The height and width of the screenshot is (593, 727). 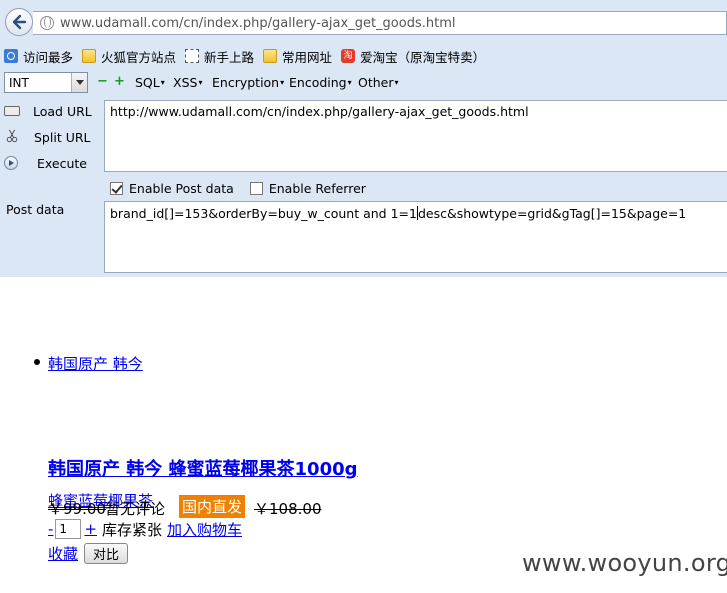 I want to click on add-to-cart-link: 加入购物车, so click(x=204, y=529).